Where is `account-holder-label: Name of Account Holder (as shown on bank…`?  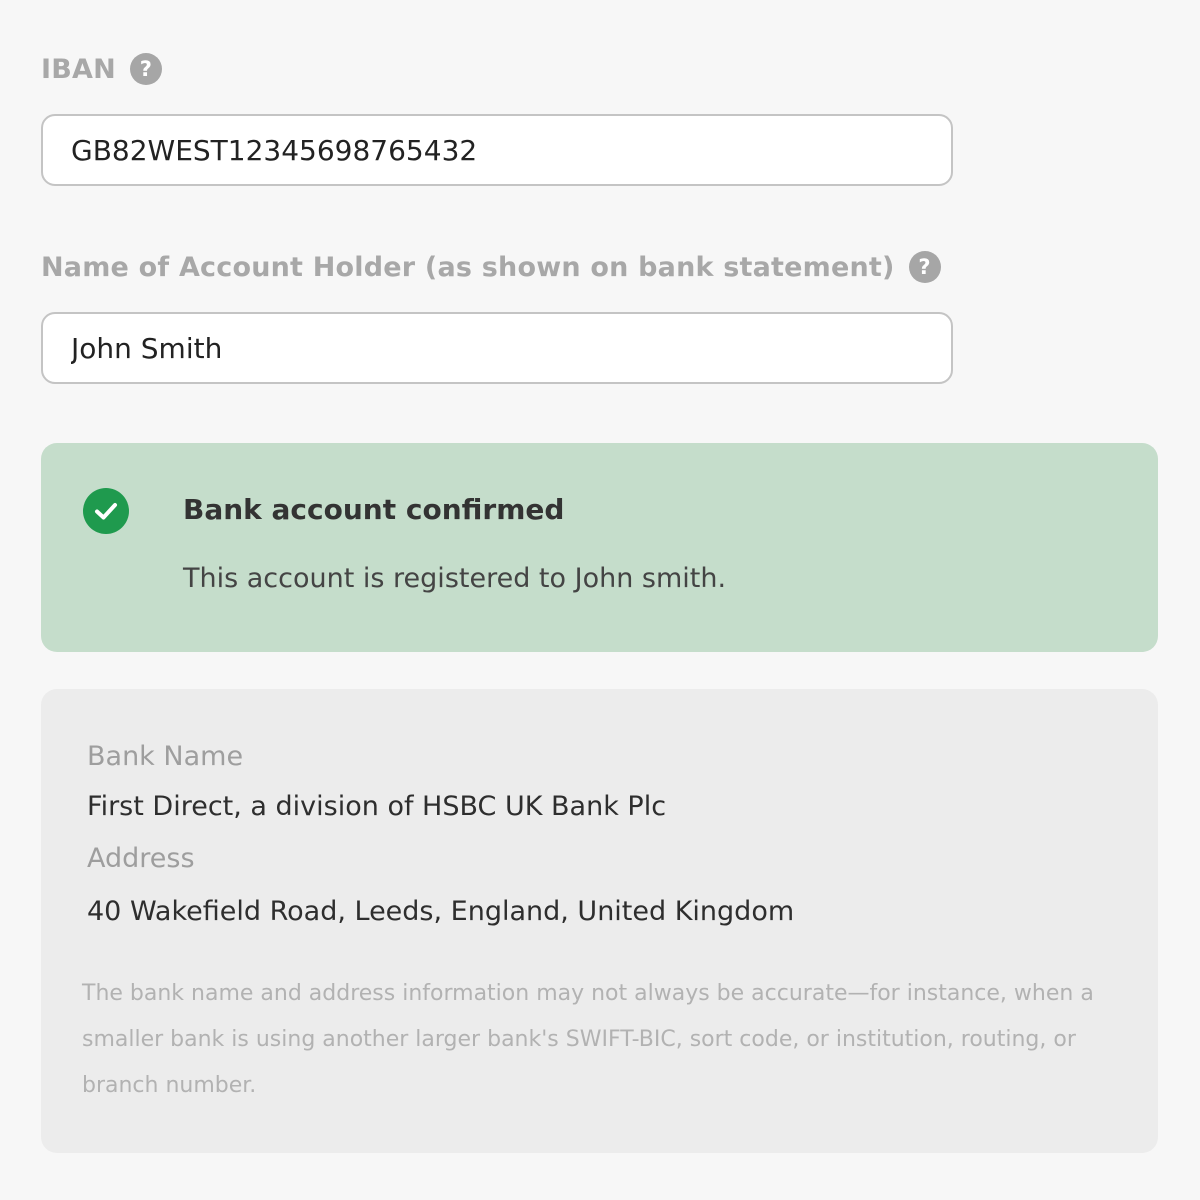 account-holder-label: Name of Account Holder (as shown on bank… is located at coordinates (468, 267).